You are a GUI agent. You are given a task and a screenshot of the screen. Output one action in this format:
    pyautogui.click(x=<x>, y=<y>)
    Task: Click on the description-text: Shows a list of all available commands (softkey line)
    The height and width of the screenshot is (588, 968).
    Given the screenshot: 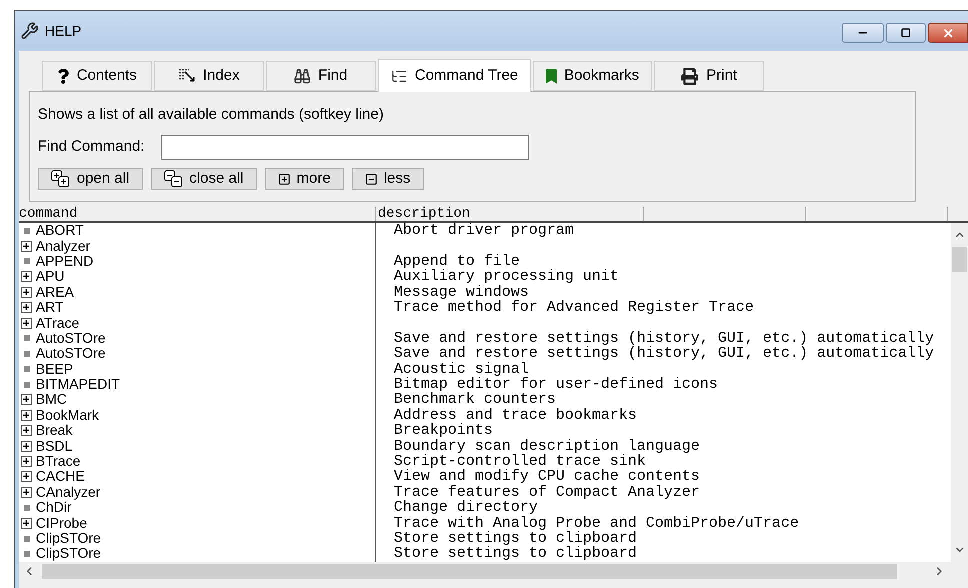 What is the action you would take?
    pyautogui.click(x=211, y=115)
    